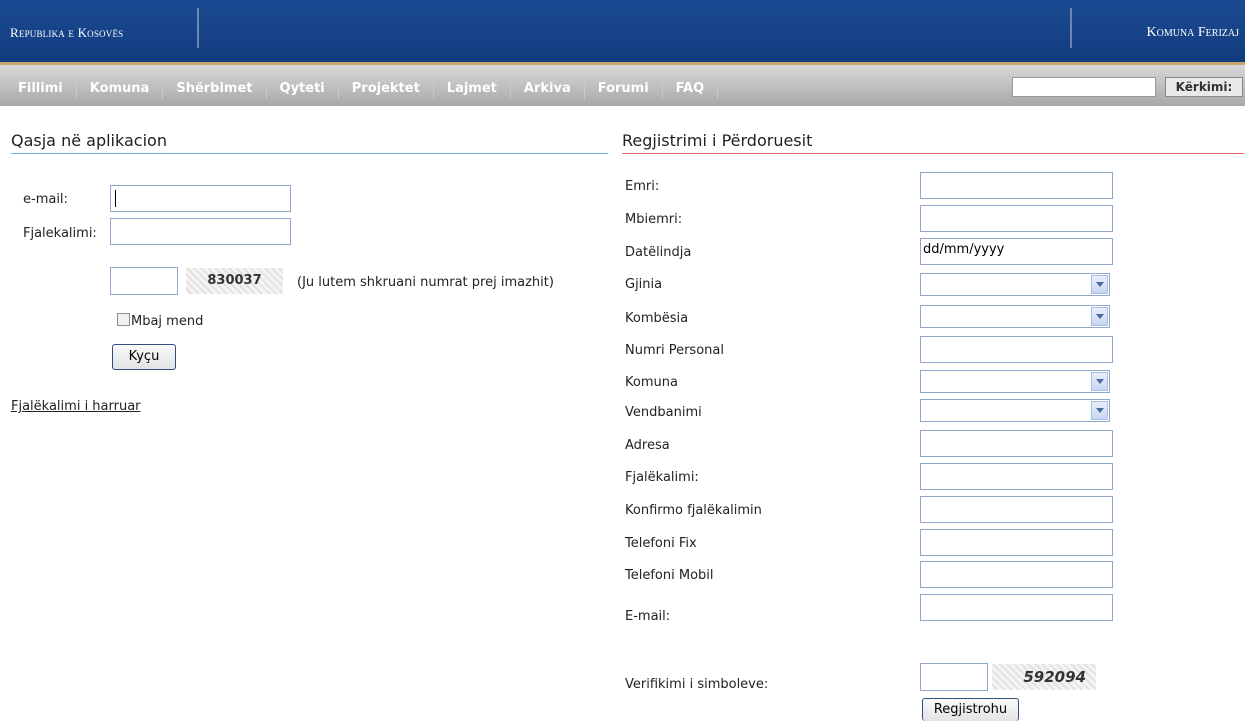 The image size is (1245, 721). What do you see at coordinates (1071, 28) in the screenshot?
I see `header-divider-right` at bounding box center [1071, 28].